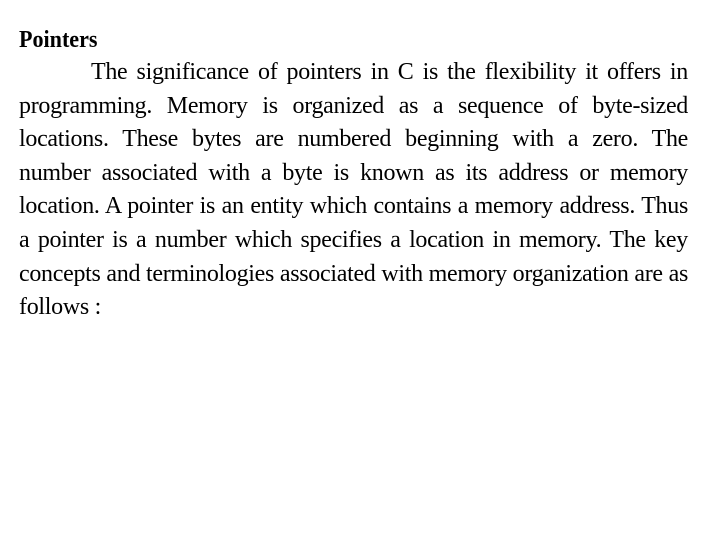 Image resolution: width=720 pixels, height=540 pixels. I want to click on section-heading: Pointers, so click(58, 40).